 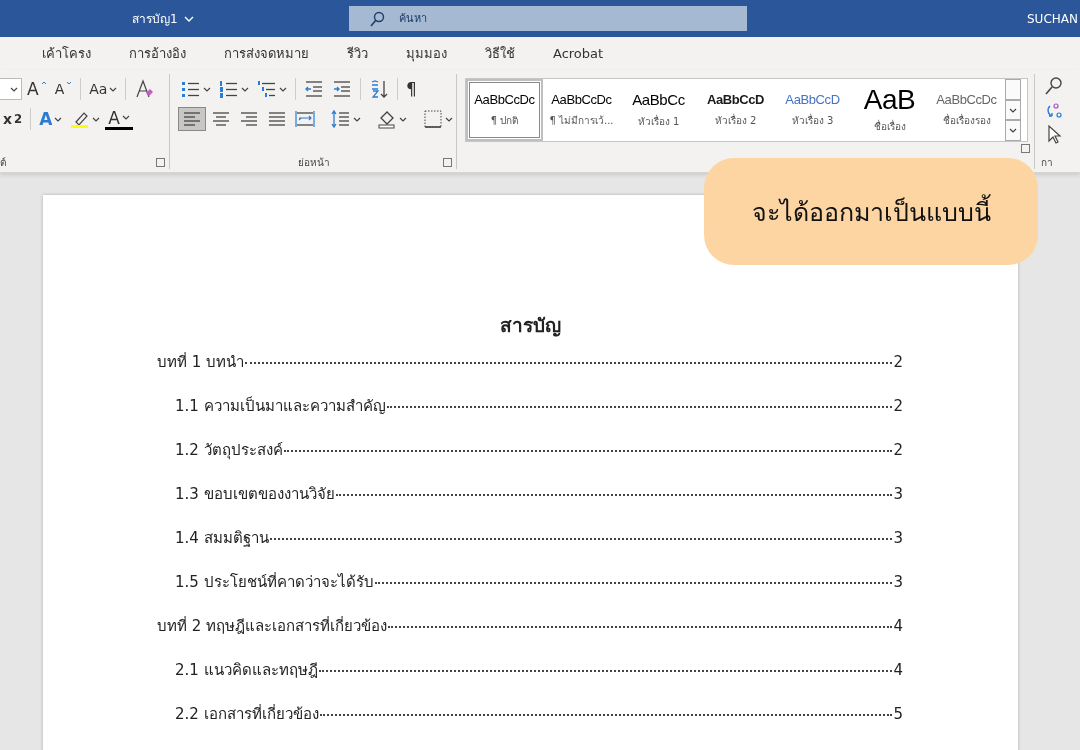 What do you see at coordinates (280, 406) in the screenshot?
I see `toc-entry: 1.1 ความเป็นมาและความสำคัญ` at bounding box center [280, 406].